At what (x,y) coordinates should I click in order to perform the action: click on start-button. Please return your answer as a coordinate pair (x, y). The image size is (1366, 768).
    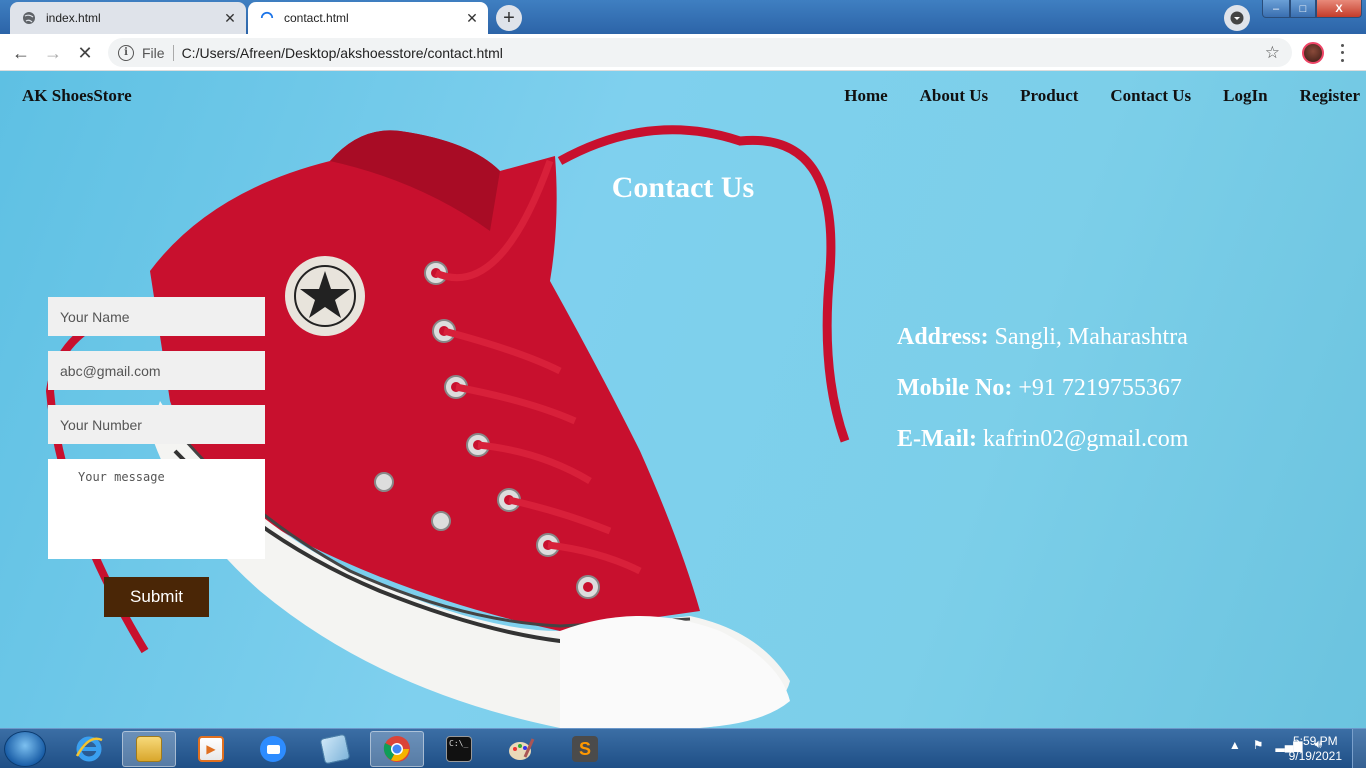
    Looking at the image, I should click on (25, 749).